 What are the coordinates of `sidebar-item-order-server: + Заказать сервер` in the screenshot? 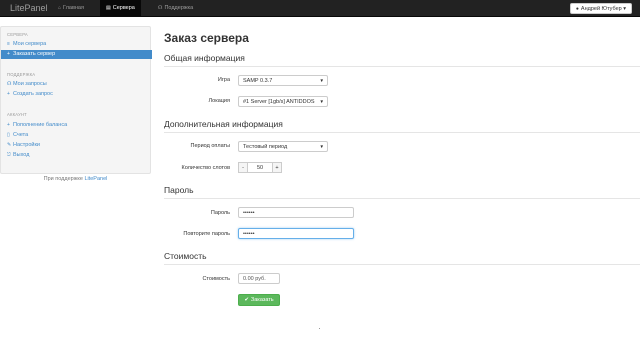 It's located at (76, 54).